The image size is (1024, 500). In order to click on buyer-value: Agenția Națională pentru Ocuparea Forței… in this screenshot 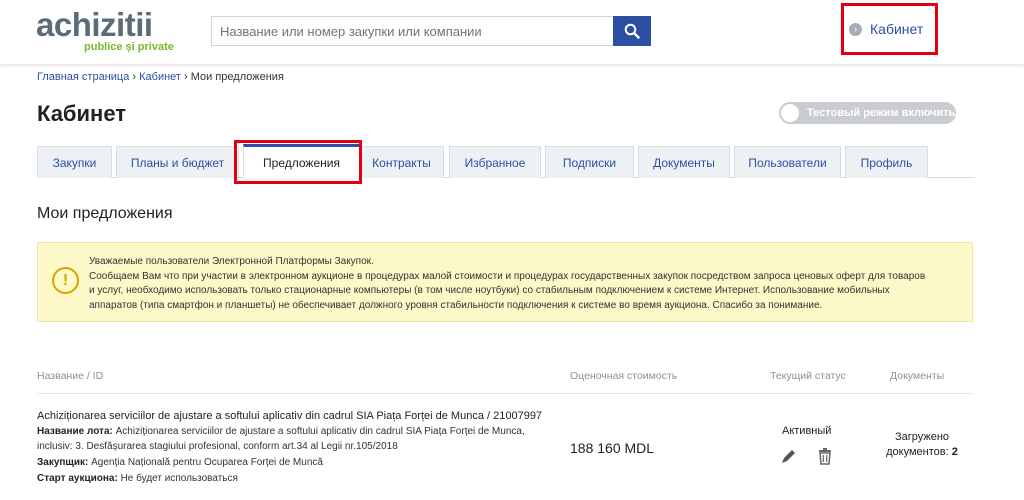, I will do `click(205, 462)`.